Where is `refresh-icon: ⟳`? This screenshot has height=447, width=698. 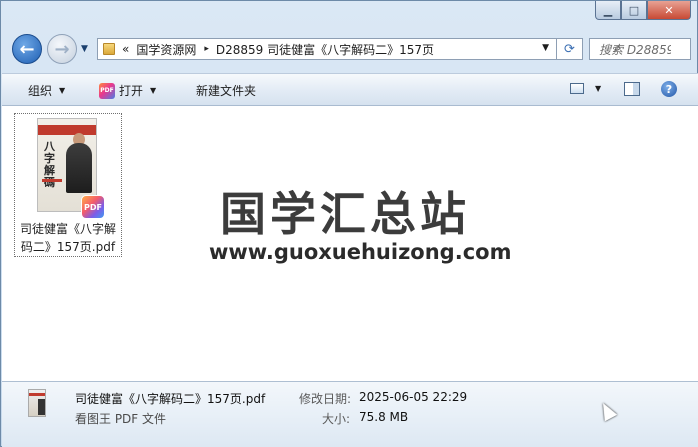
refresh-icon: ⟳ is located at coordinates (569, 49).